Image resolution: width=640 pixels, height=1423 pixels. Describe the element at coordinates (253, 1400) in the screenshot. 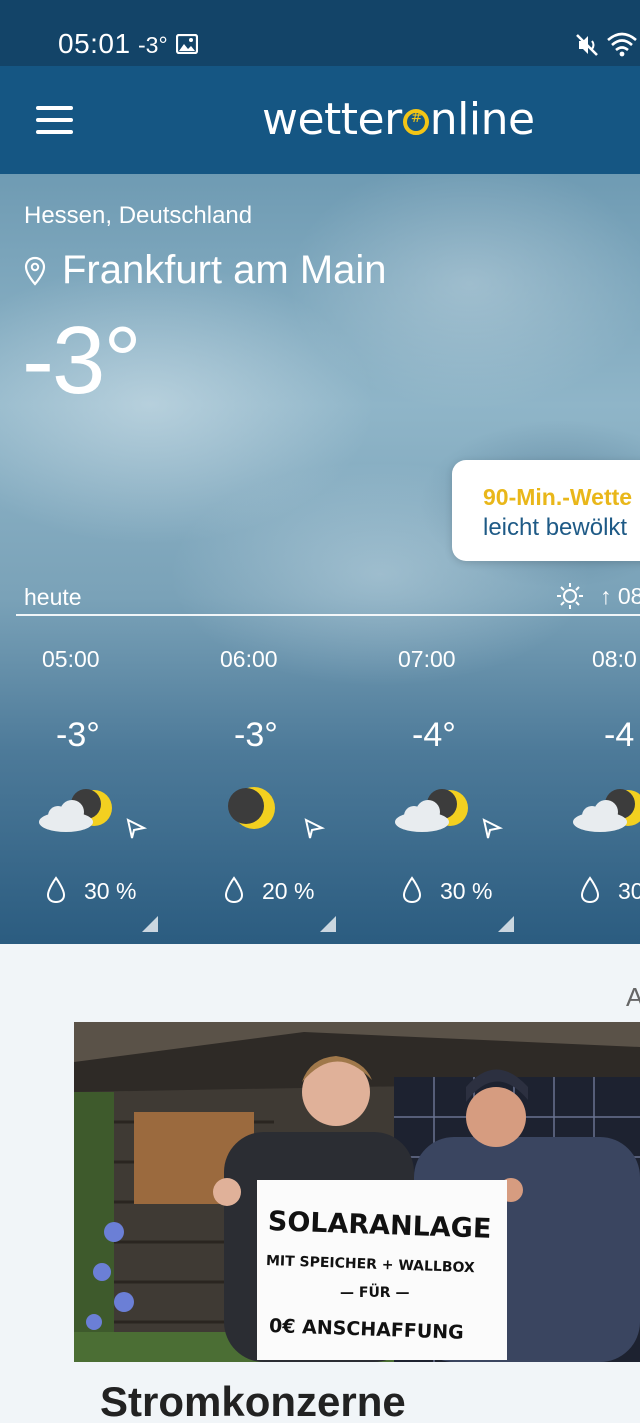

I see `news-headline: Stromkonzerne` at that location.